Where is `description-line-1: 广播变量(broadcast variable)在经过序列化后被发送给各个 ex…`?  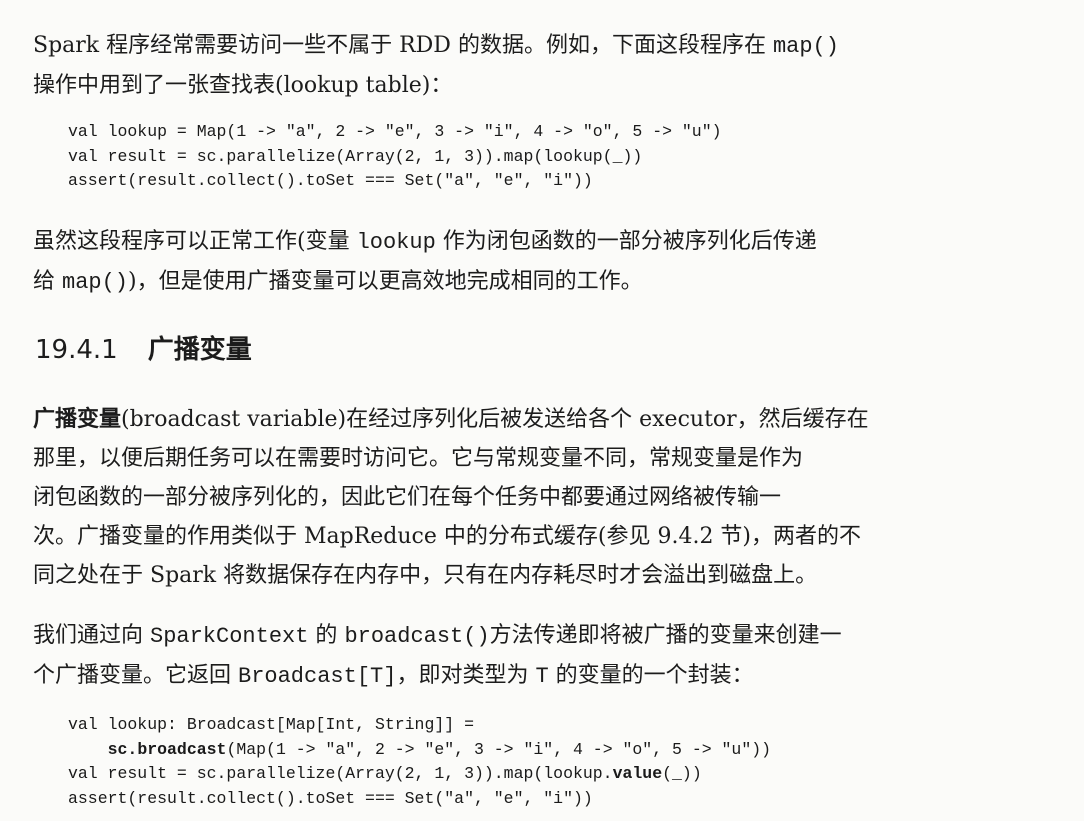
description-line-1: 广播变量(broadcast variable)在经过序列化后被发送给各个 ex… is located at coordinates (488, 419).